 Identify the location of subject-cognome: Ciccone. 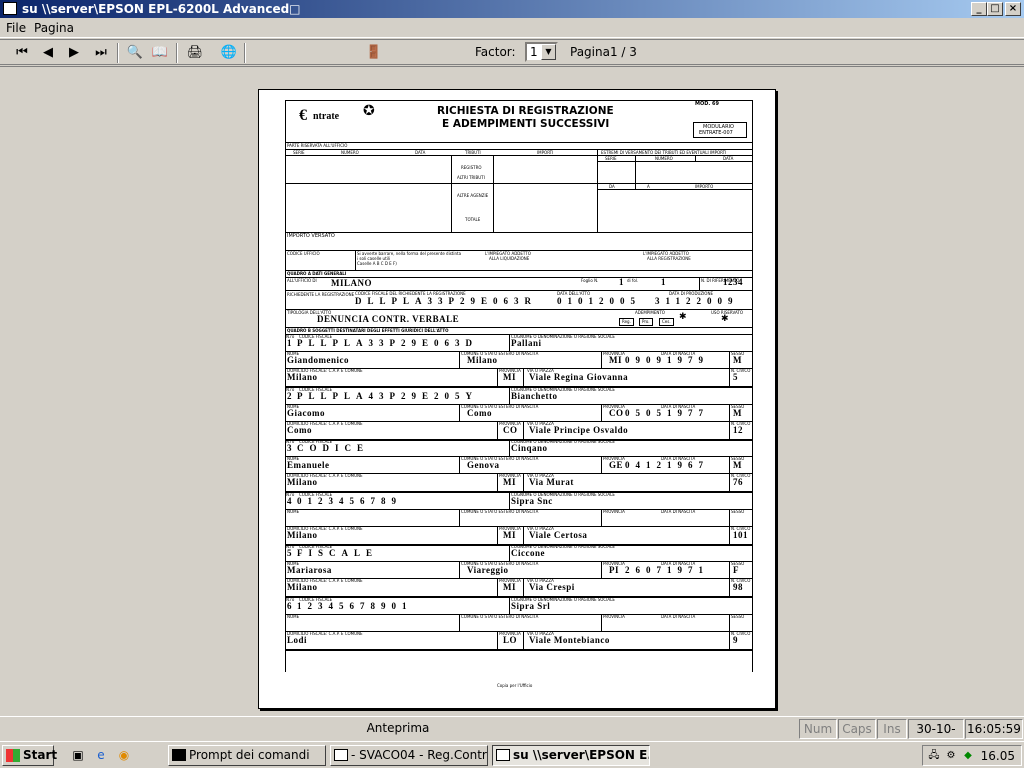
(528, 553).